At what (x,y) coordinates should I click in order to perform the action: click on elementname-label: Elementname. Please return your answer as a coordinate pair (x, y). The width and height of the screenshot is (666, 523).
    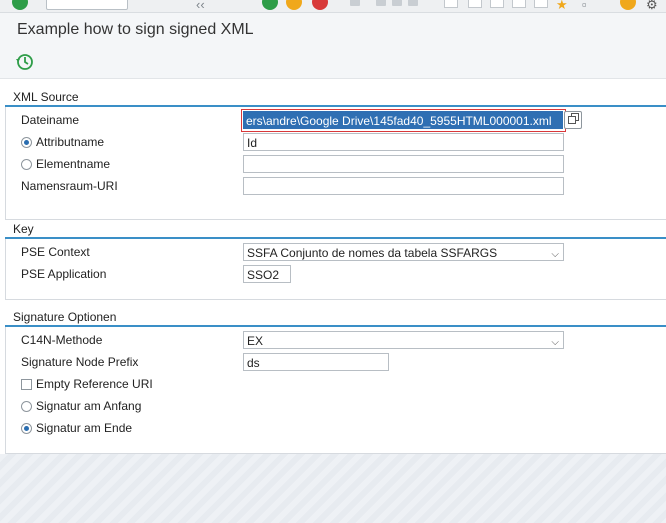
    Looking at the image, I should click on (73, 164).